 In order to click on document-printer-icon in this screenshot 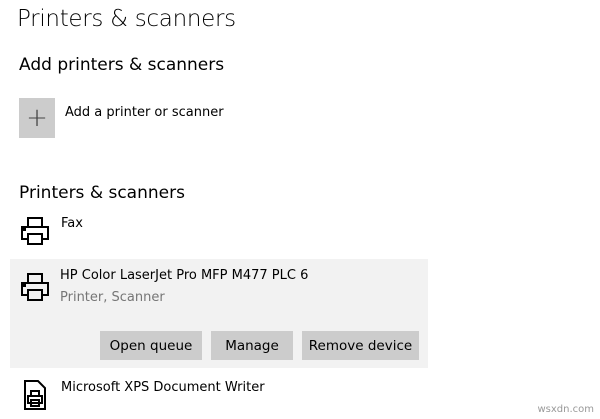, I will do `click(35, 397)`.